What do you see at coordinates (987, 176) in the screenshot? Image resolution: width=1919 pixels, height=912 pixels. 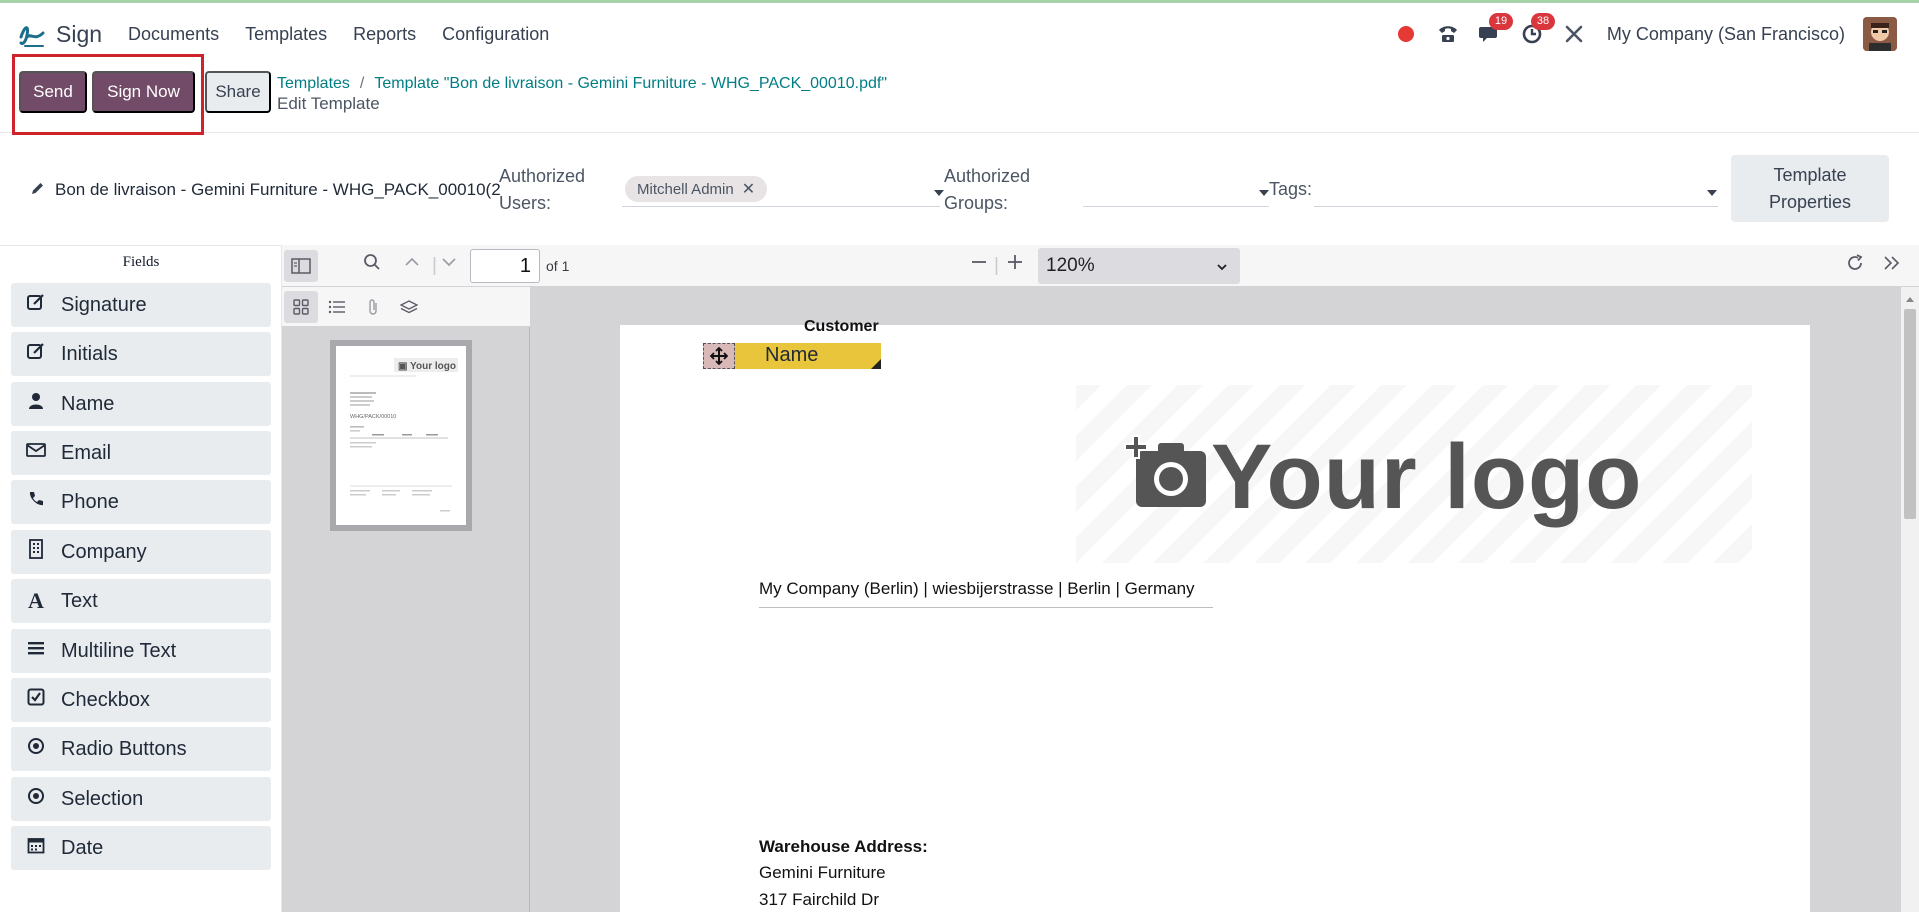 I see `authorized-groups-label-line1: Authorized` at bounding box center [987, 176].